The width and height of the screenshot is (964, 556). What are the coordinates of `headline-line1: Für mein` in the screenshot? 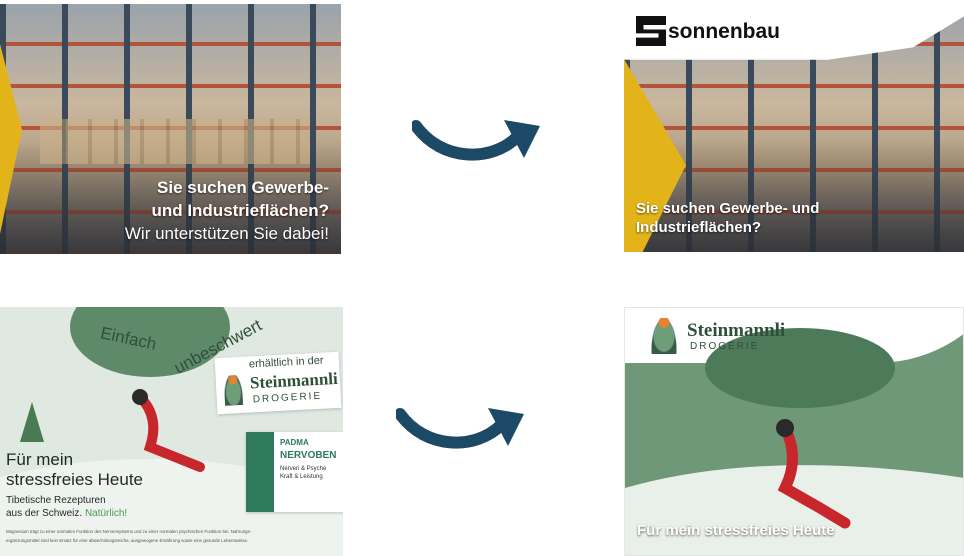 It's located at (40, 459).